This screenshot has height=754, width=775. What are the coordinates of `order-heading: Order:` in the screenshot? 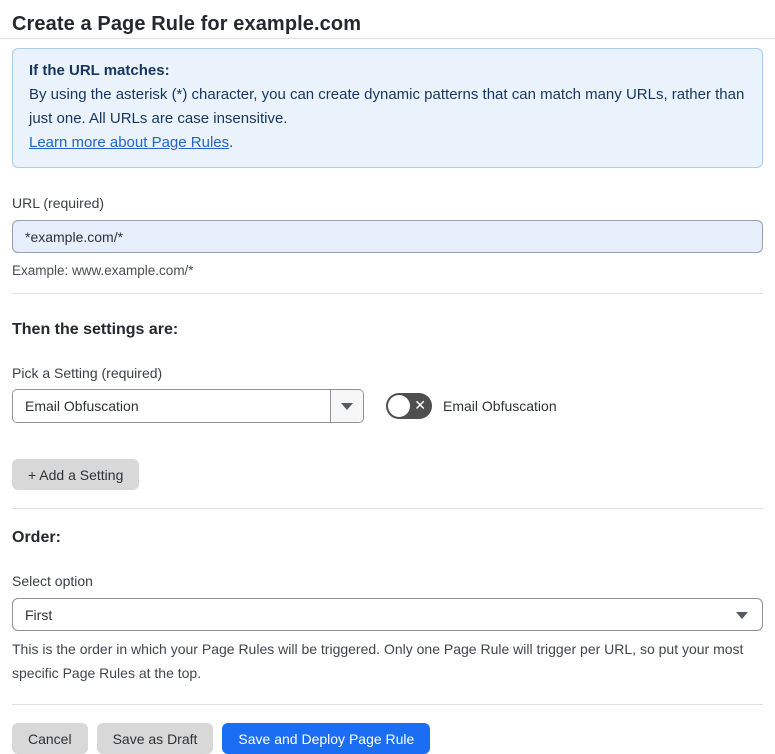 It's located at (36, 537).